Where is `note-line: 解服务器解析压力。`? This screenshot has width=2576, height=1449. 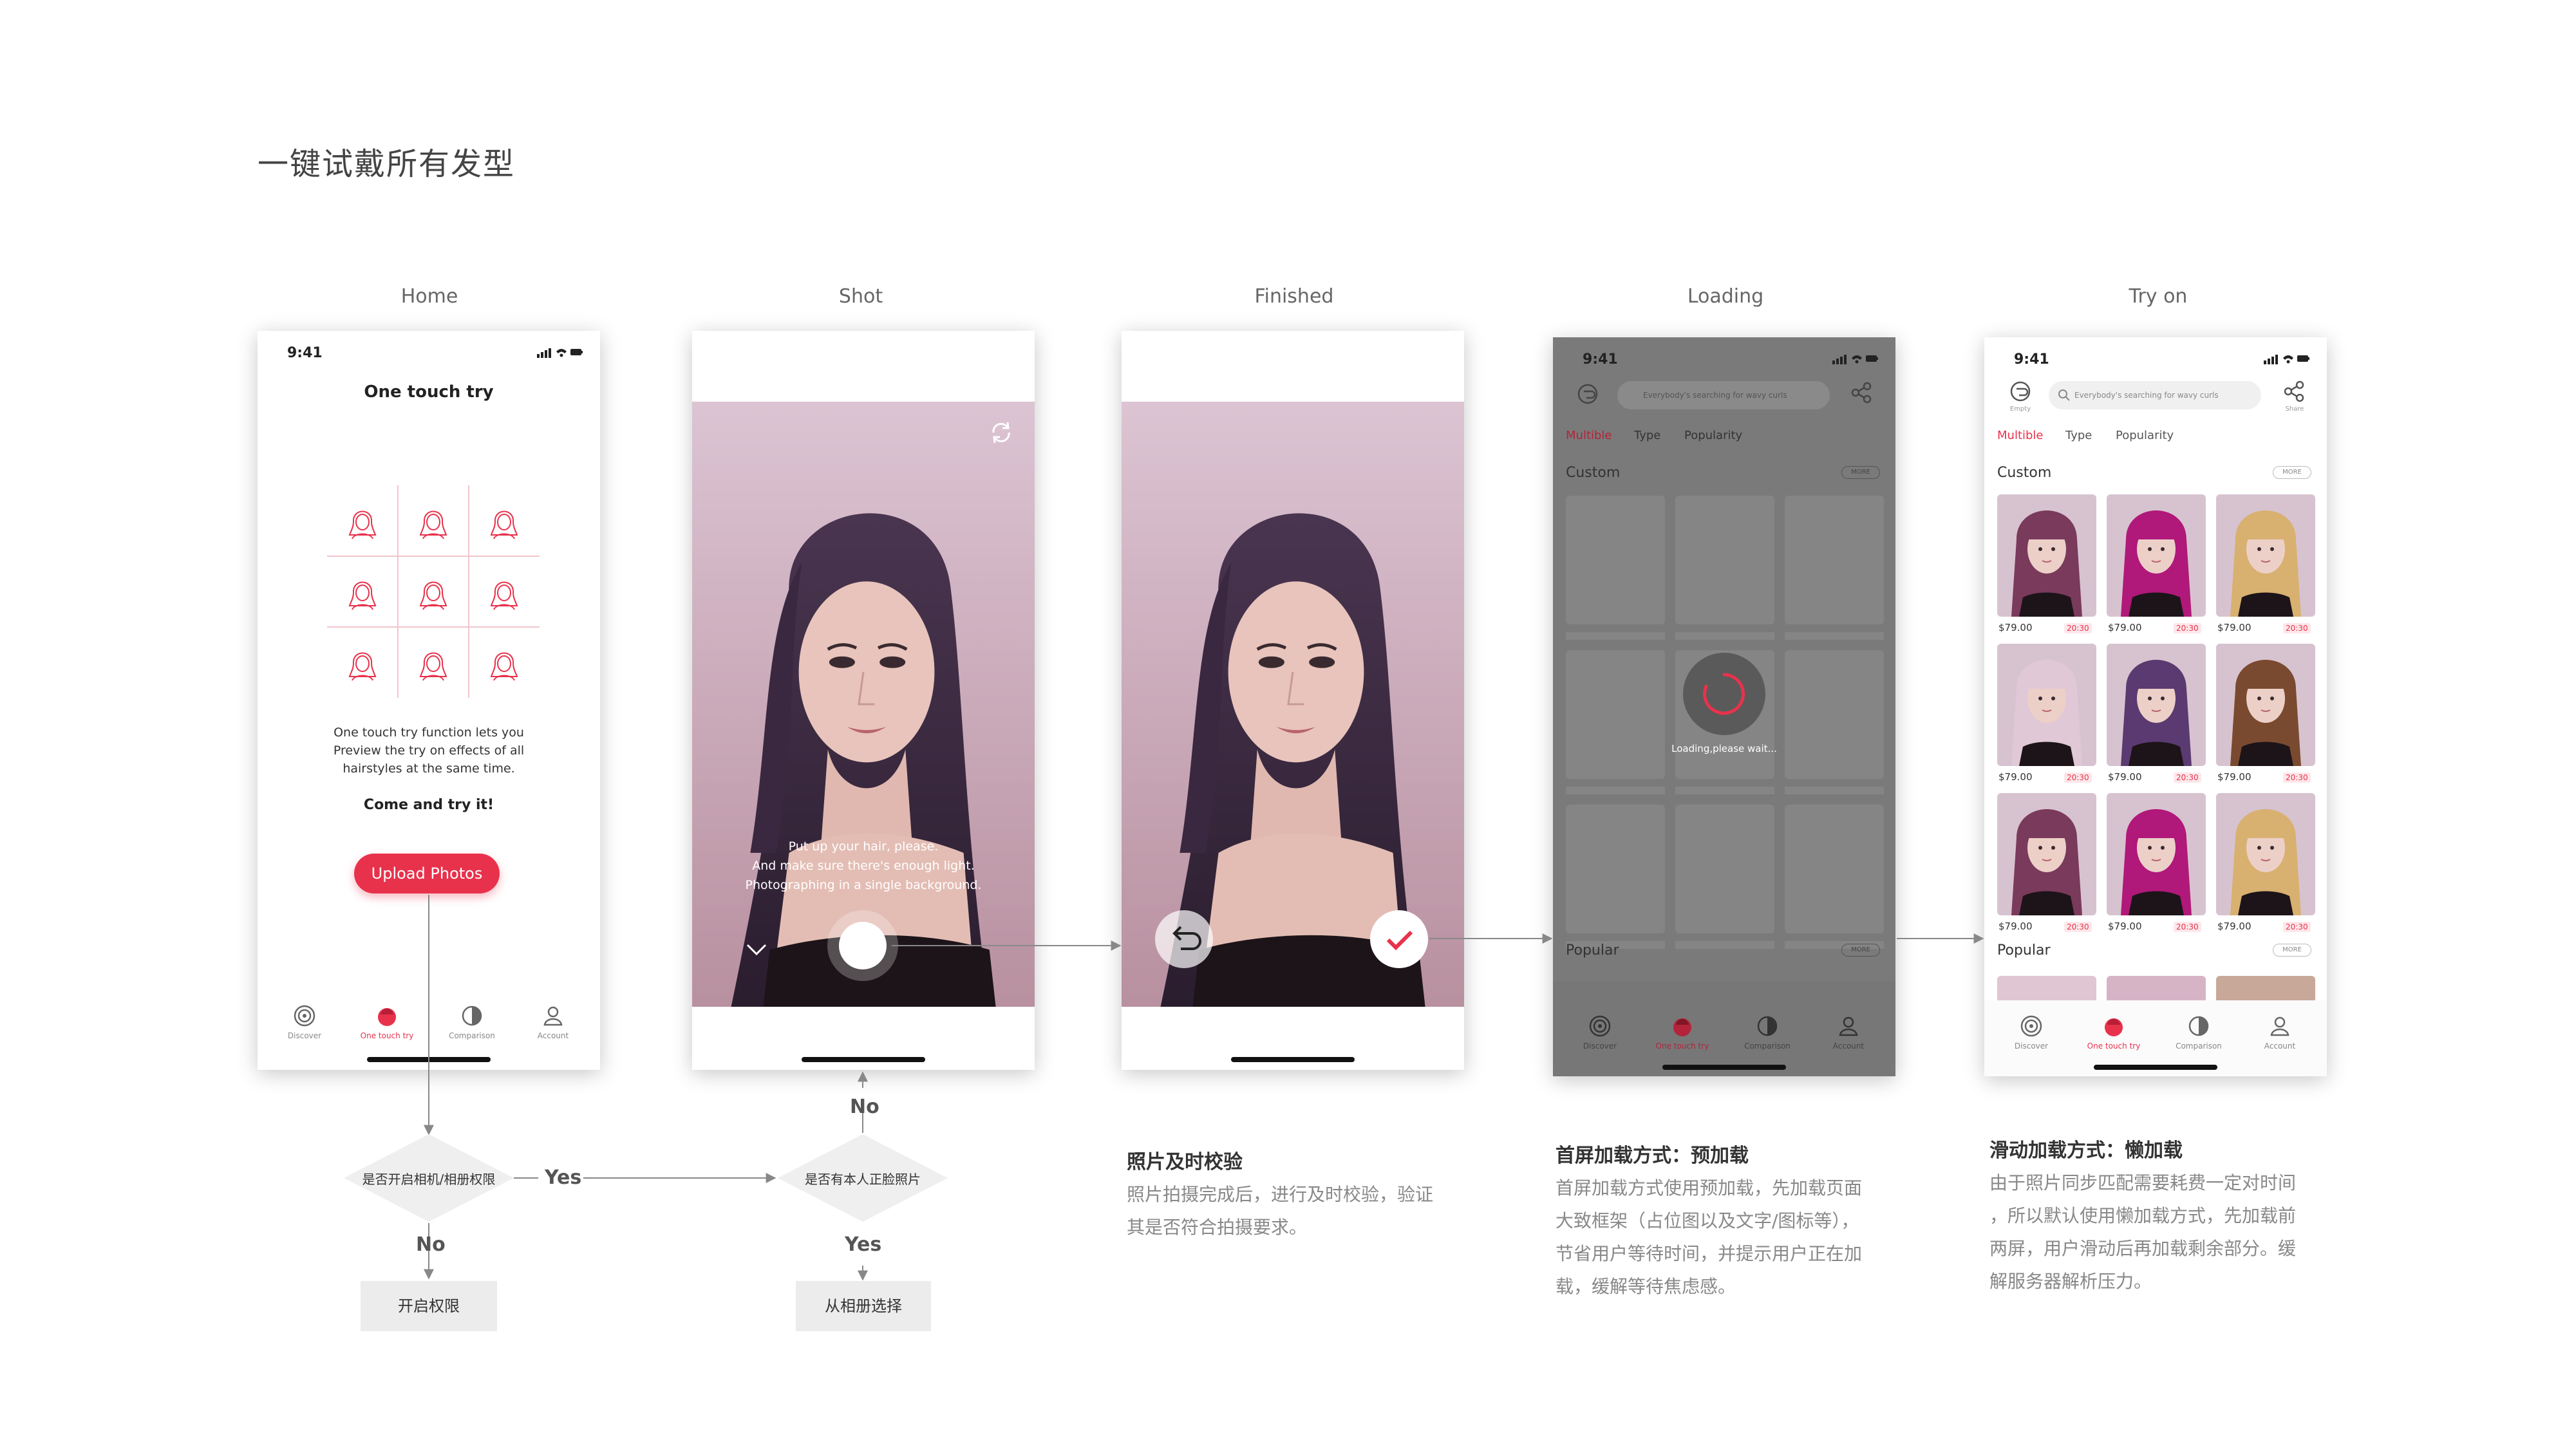 note-line: 解服务器解析压力。 is located at coordinates (2070, 1281).